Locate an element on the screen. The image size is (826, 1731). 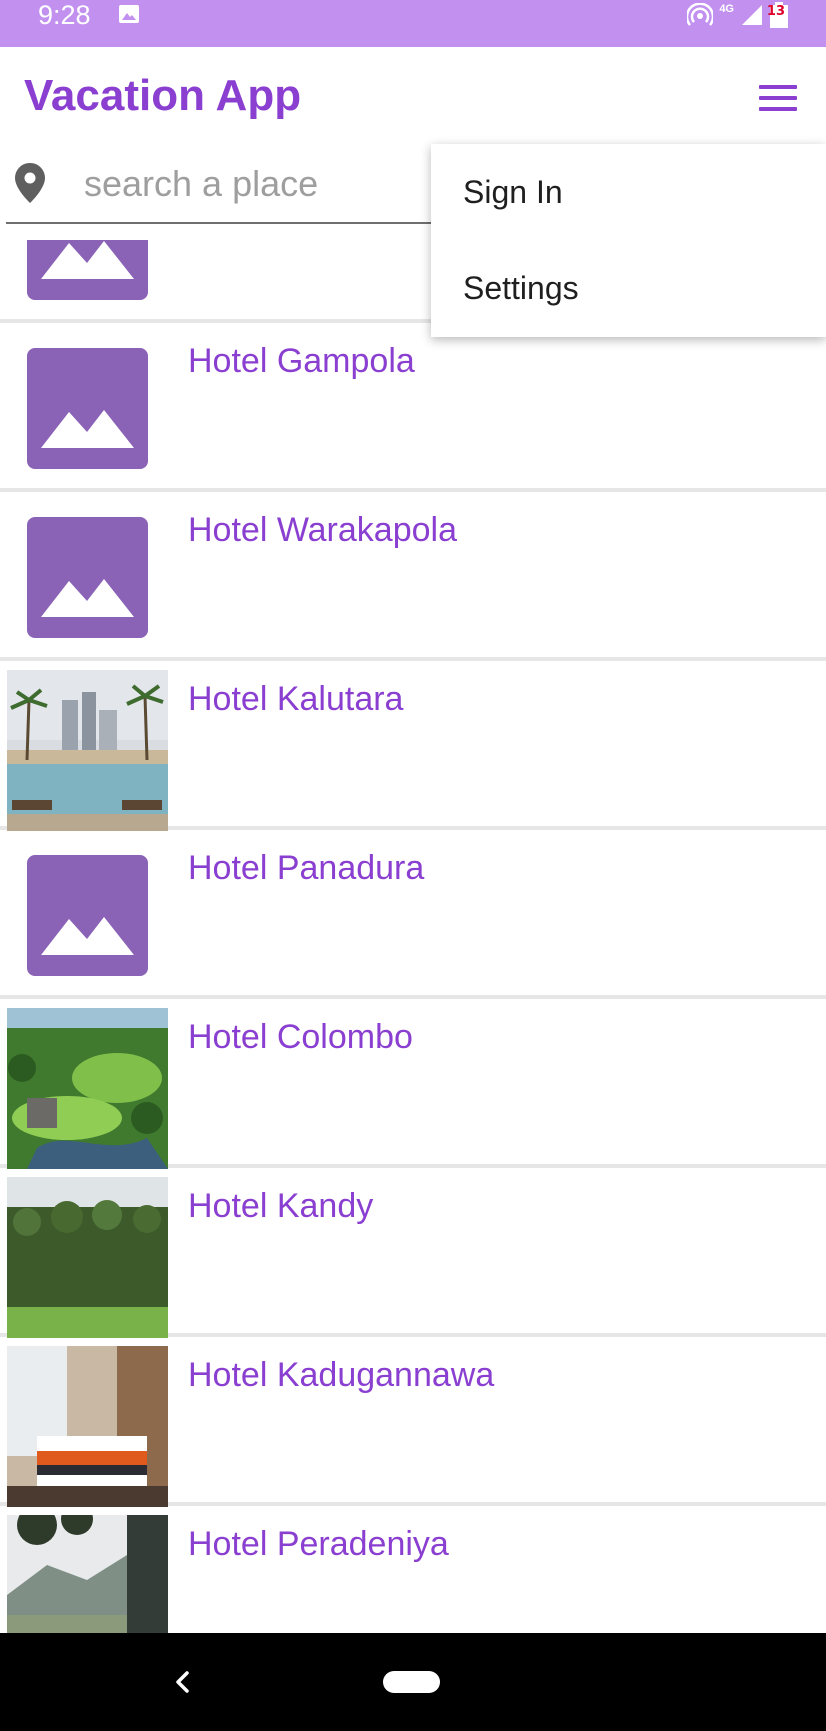
green-building-photo is located at coordinates (87, 1257).